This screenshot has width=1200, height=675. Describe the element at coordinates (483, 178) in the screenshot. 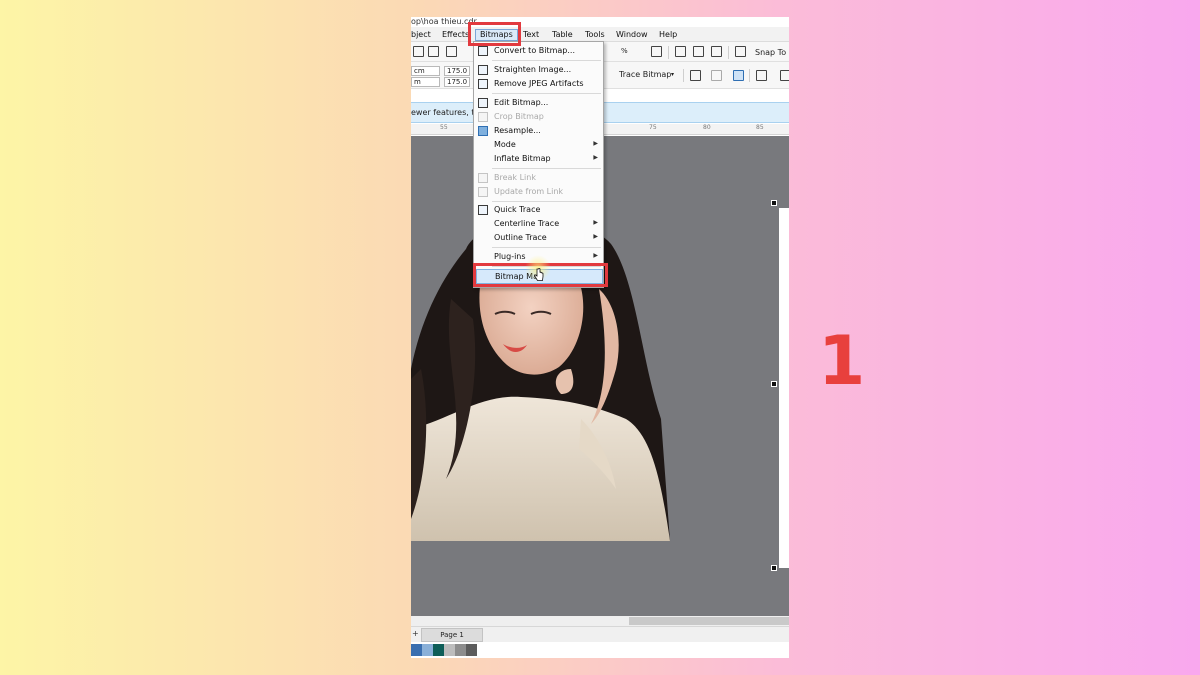

I see `break-link-icon` at that location.